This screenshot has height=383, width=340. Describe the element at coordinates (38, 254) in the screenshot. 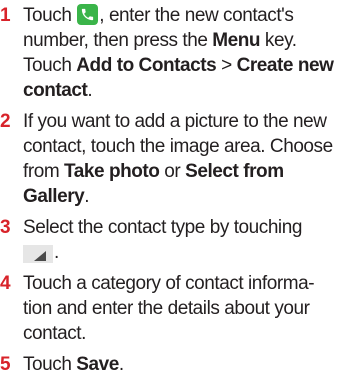

I see `corner-triangle-icon` at that location.